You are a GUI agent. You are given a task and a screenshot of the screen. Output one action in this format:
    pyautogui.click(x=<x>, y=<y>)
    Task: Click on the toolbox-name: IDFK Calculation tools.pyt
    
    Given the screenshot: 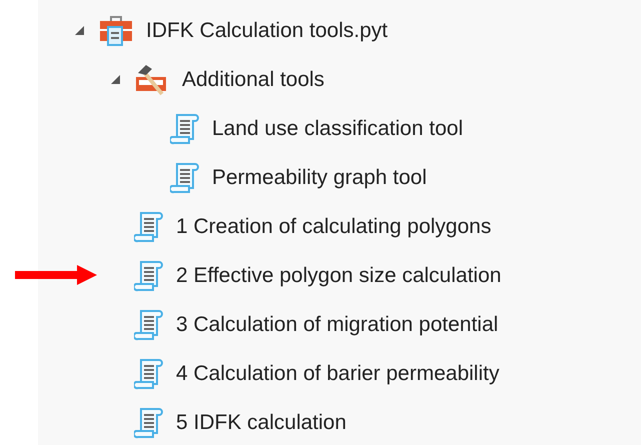 What is the action you would take?
    pyautogui.click(x=267, y=30)
    